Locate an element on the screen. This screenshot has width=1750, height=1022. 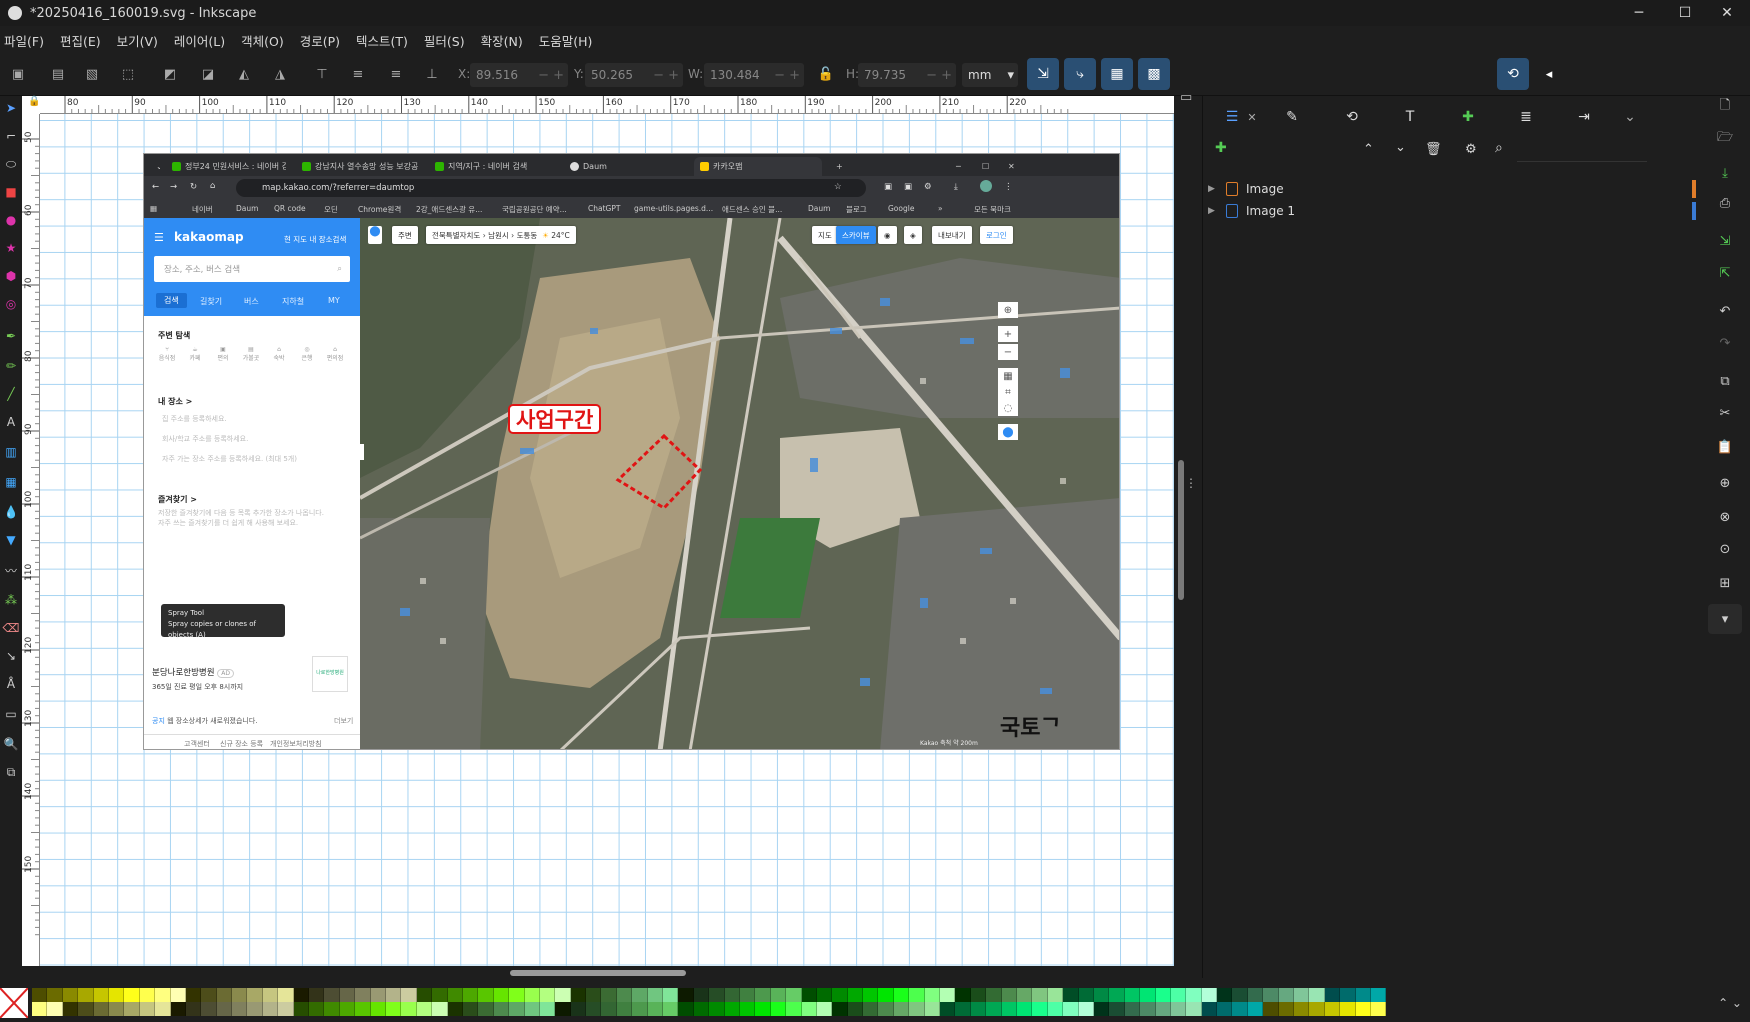
new-document-icon: 🗋 is located at coordinates (1725, 107).